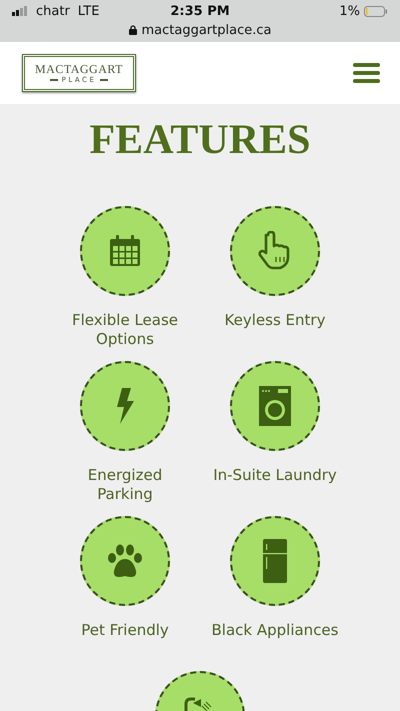 The image size is (400, 711). Describe the element at coordinates (349, 11) in the screenshot. I see `battery-percent: 1%` at that location.